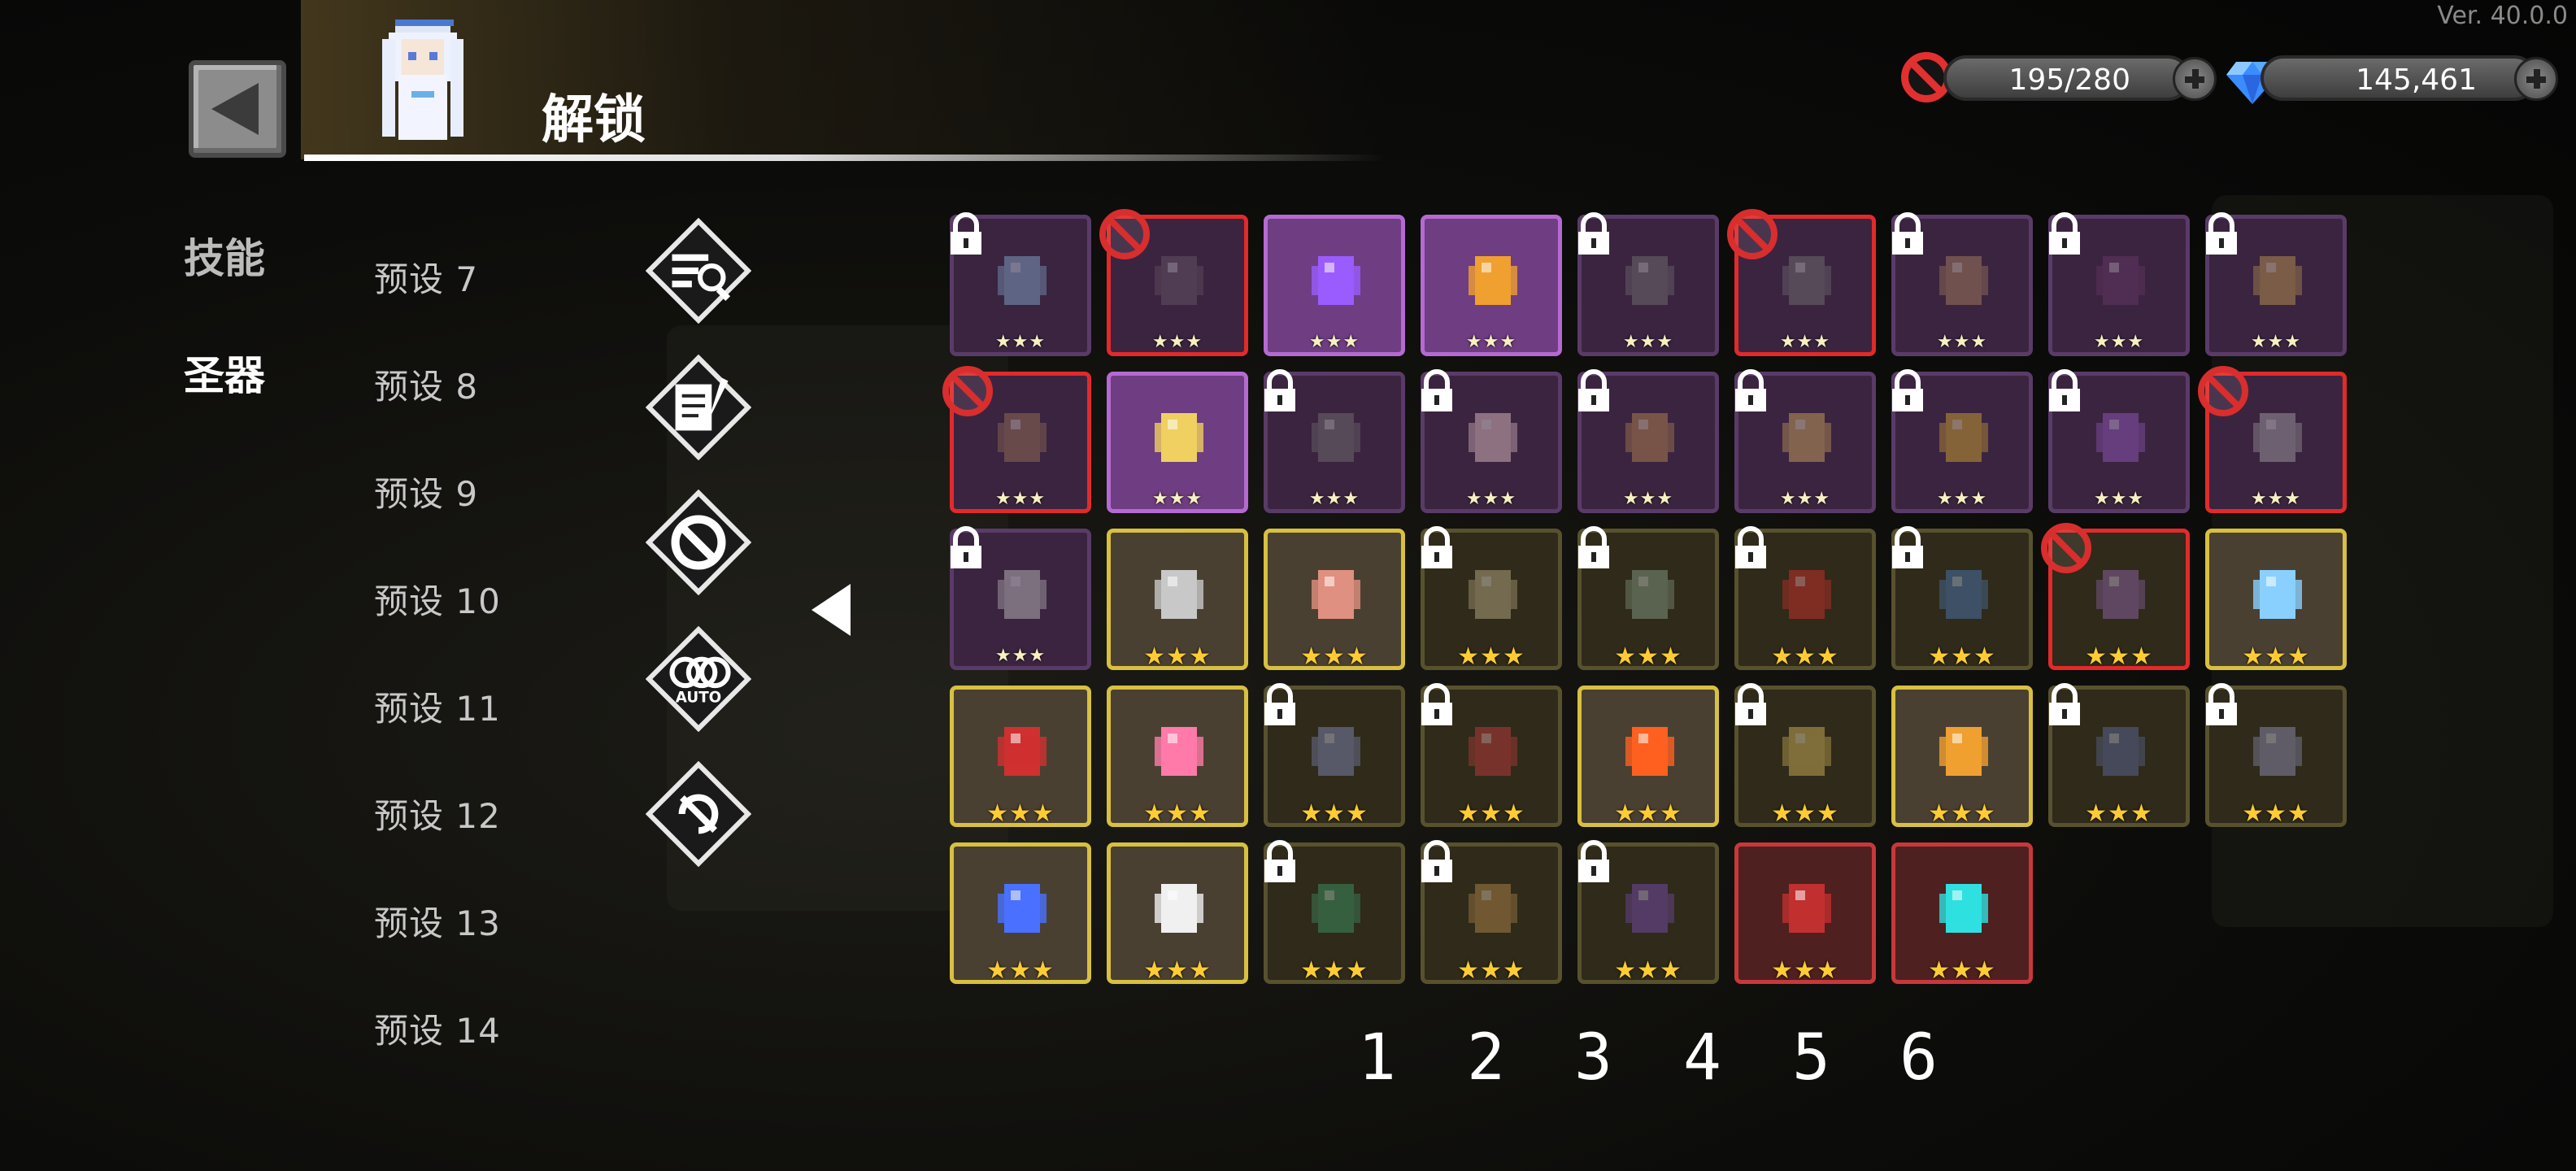  What do you see at coordinates (235, 109) in the screenshot?
I see `back-arrow-icon` at bounding box center [235, 109].